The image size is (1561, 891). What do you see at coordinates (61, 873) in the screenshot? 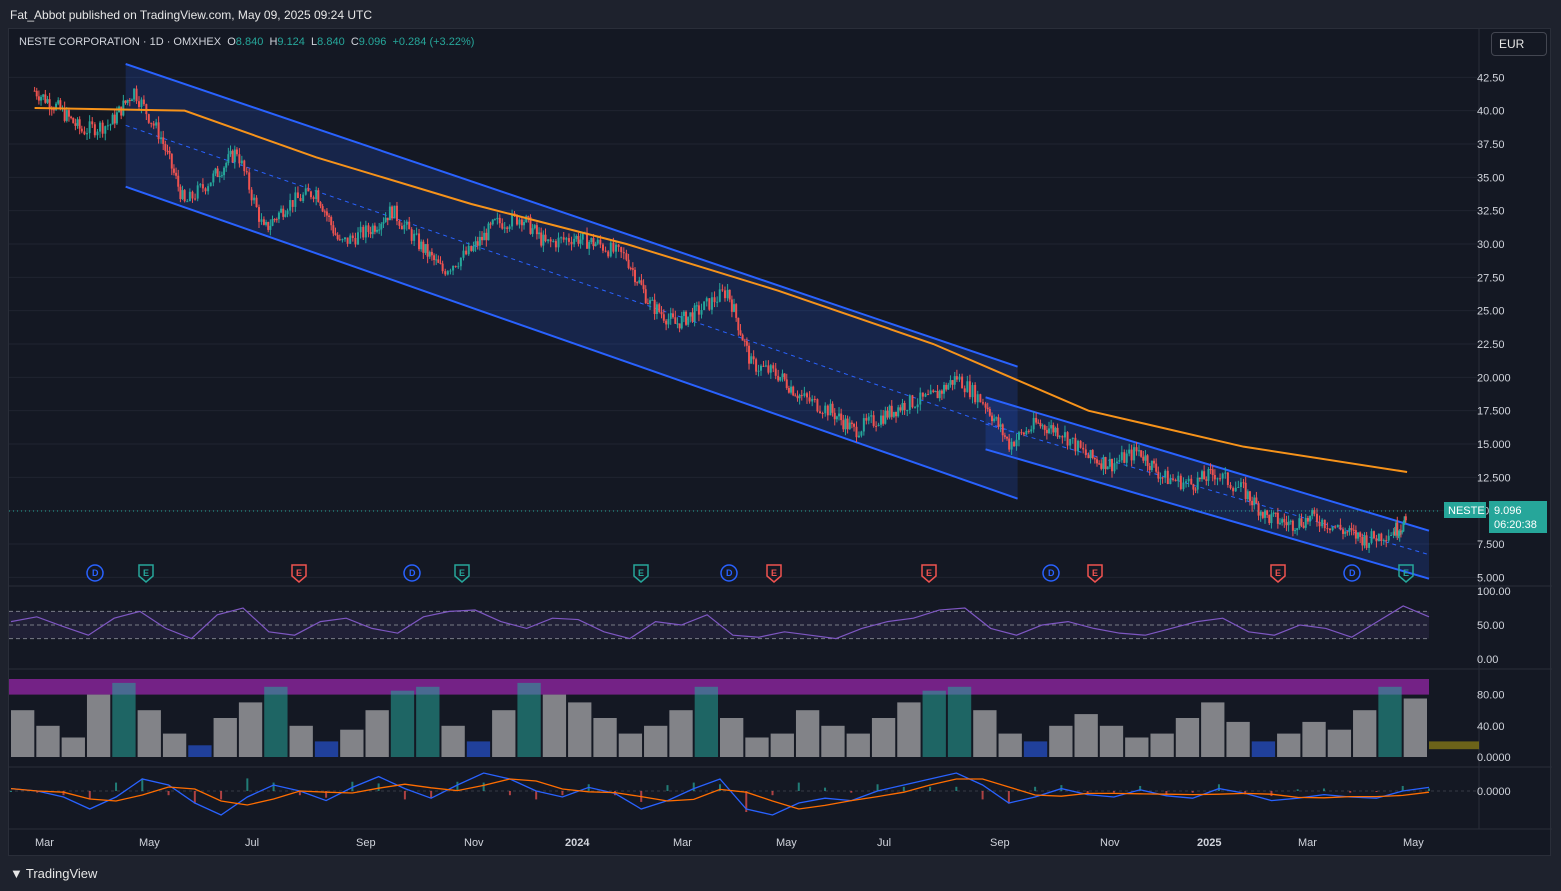
I see `tradingview-brand: TradingView` at bounding box center [61, 873].